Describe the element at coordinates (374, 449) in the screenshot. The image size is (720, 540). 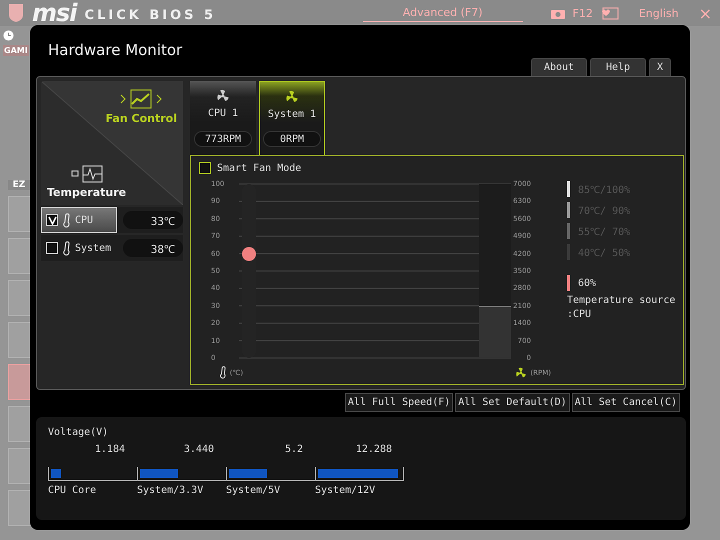
I see `voltage-value: 12.288` at that location.